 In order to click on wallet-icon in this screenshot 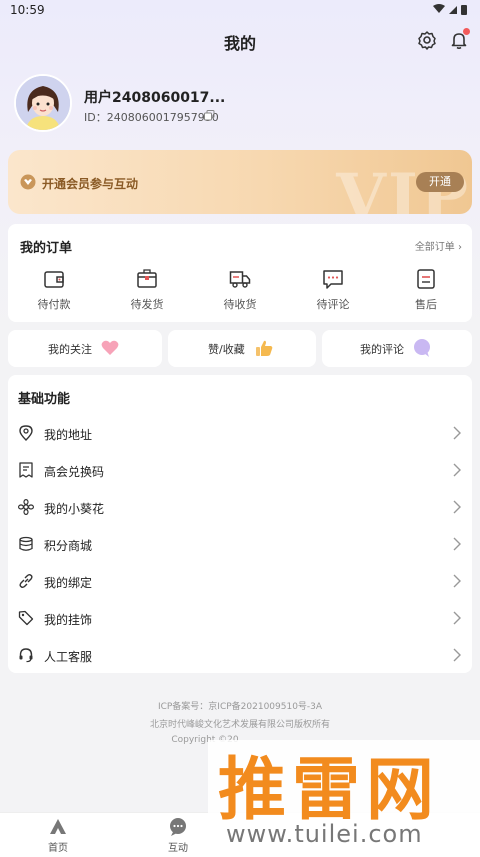, I will do `click(54, 279)`.